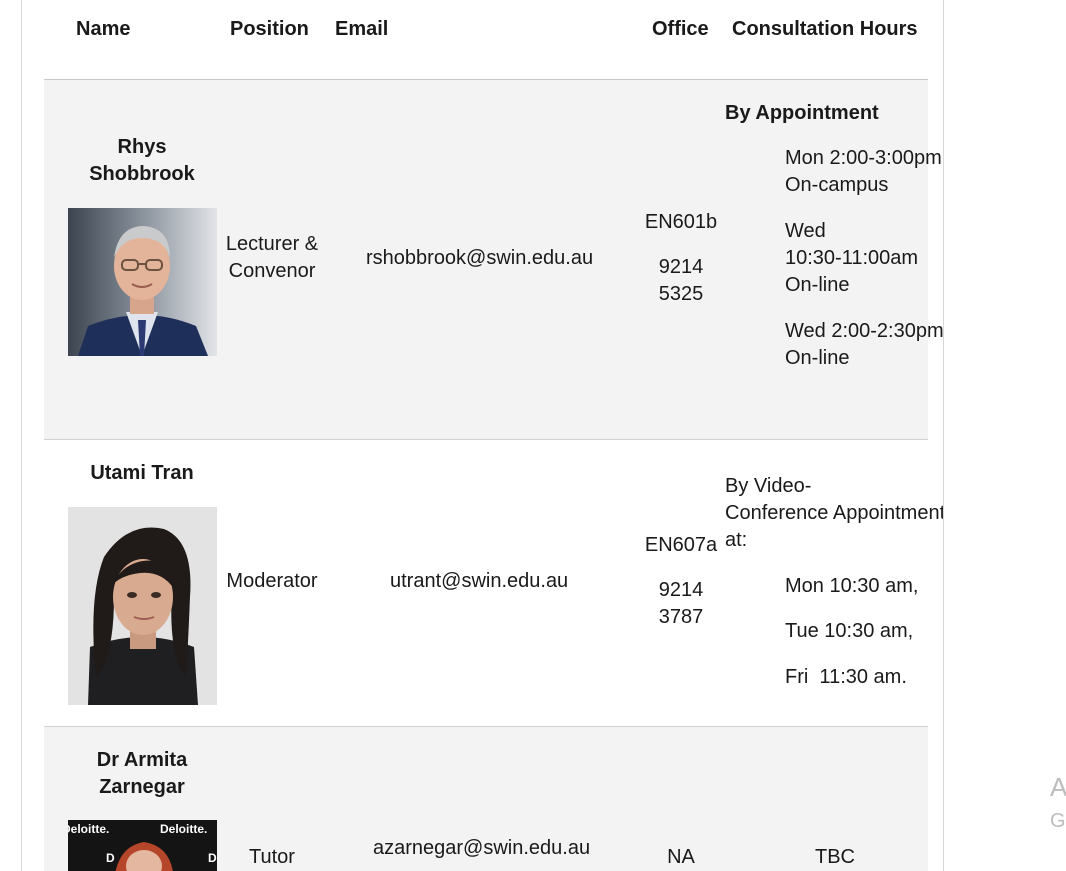 The width and height of the screenshot is (1066, 871). What do you see at coordinates (103, 29) in the screenshot?
I see `header-name: Name` at bounding box center [103, 29].